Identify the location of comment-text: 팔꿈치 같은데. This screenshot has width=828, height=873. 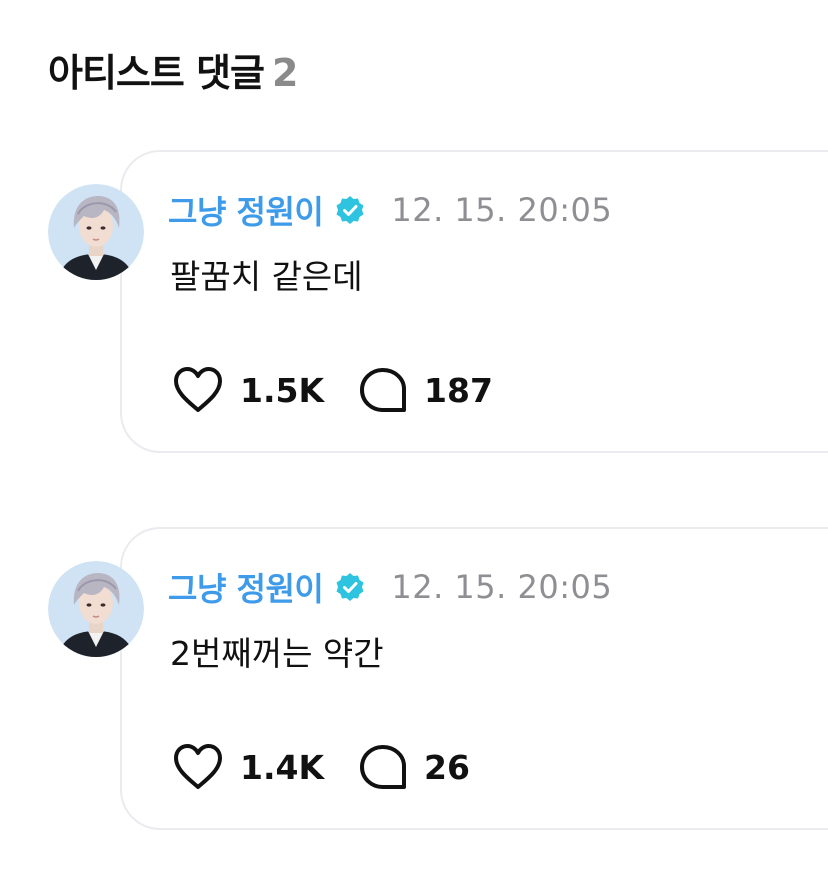
(266, 276).